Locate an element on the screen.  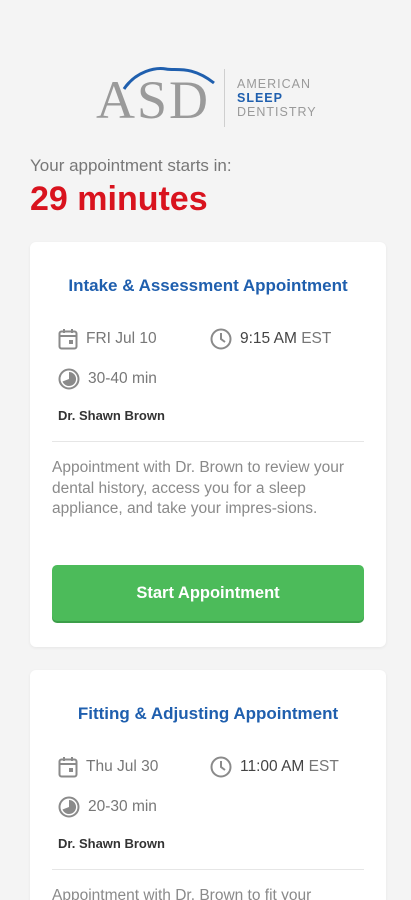
appointment-description: Appointment with Dr. Brown to fit your is located at coordinates (182, 893).